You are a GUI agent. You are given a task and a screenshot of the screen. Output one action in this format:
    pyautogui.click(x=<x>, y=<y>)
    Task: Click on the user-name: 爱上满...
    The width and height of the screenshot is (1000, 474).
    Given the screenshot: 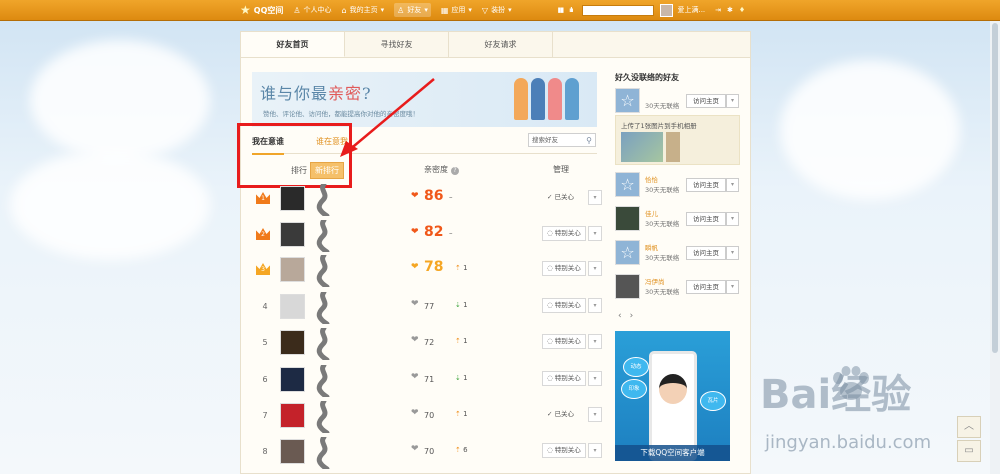 What is the action you would take?
    pyautogui.click(x=691, y=10)
    